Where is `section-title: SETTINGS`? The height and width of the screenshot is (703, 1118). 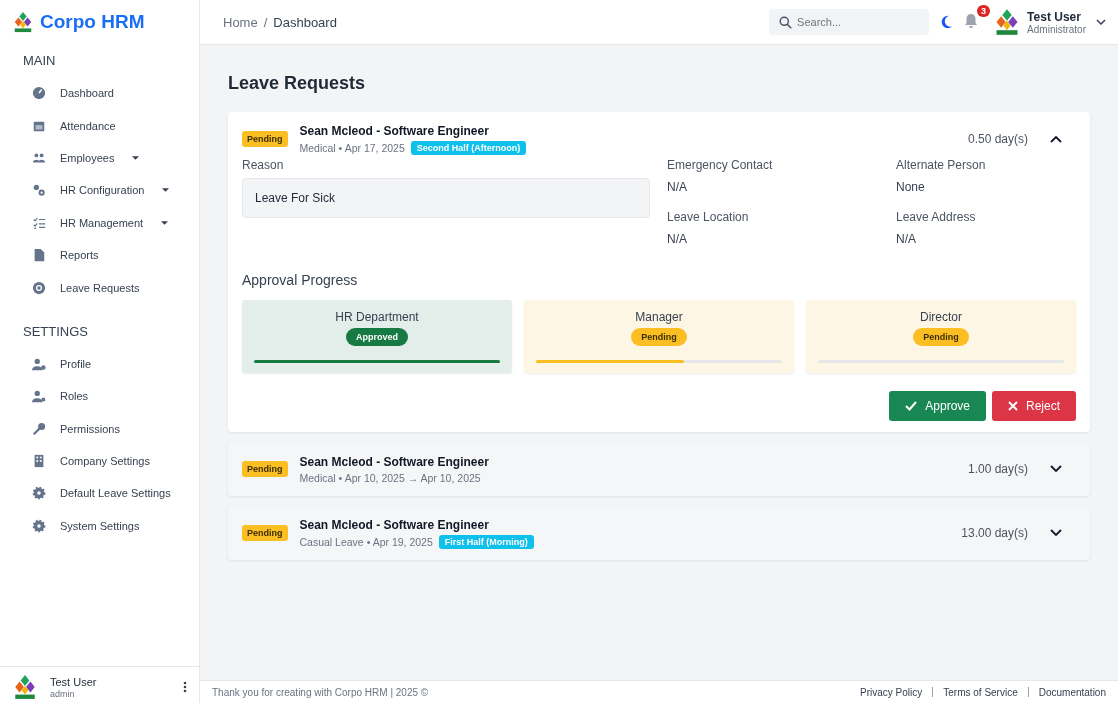 section-title: SETTINGS is located at coordinates (55, 331).